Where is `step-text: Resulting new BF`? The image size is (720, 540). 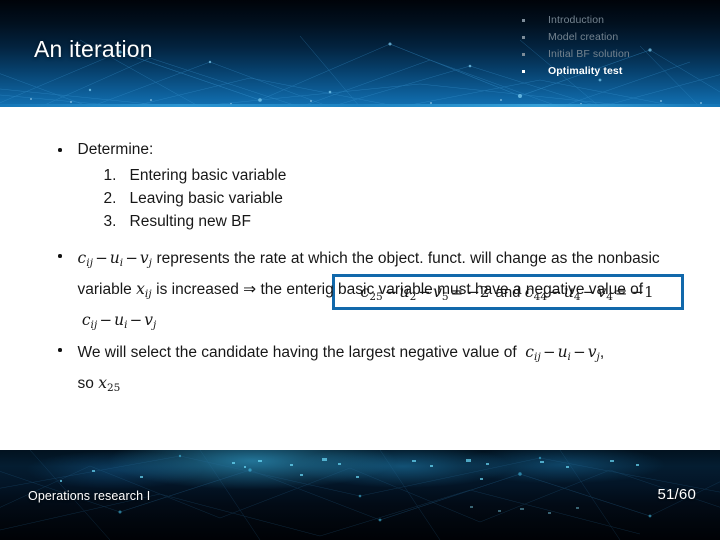
step-text: Resulting new BF is located at coordinates (190, 221).